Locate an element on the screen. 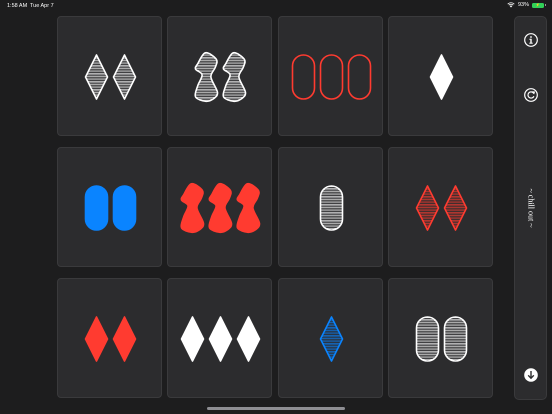 This screenshot has width=552, height=414. info-icon is located at coordinates (531, 40).